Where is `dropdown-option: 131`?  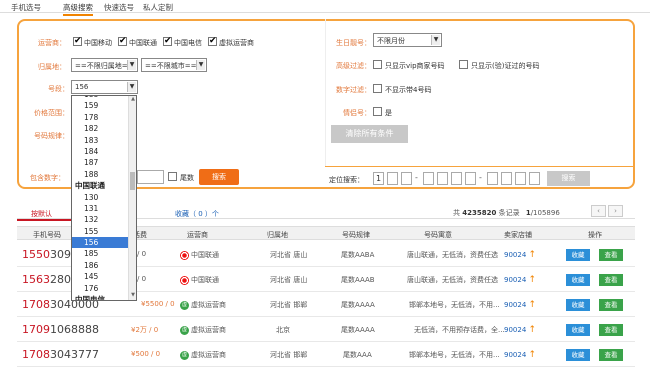 dropdown-option: 131 is located at coordinates (104, 208).